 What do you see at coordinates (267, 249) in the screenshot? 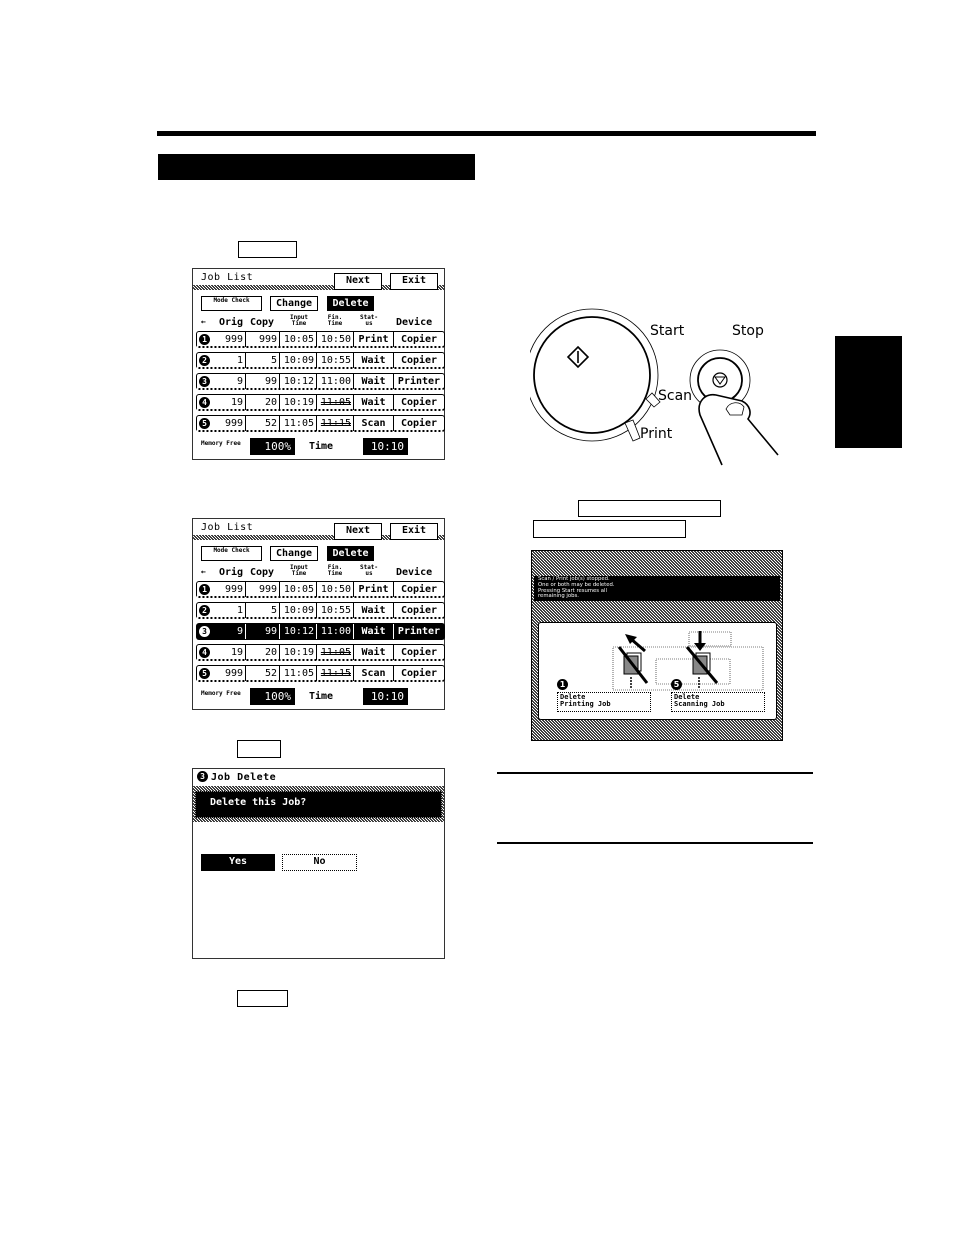
I see `step1-key-box` at bounding box center [267, 249].